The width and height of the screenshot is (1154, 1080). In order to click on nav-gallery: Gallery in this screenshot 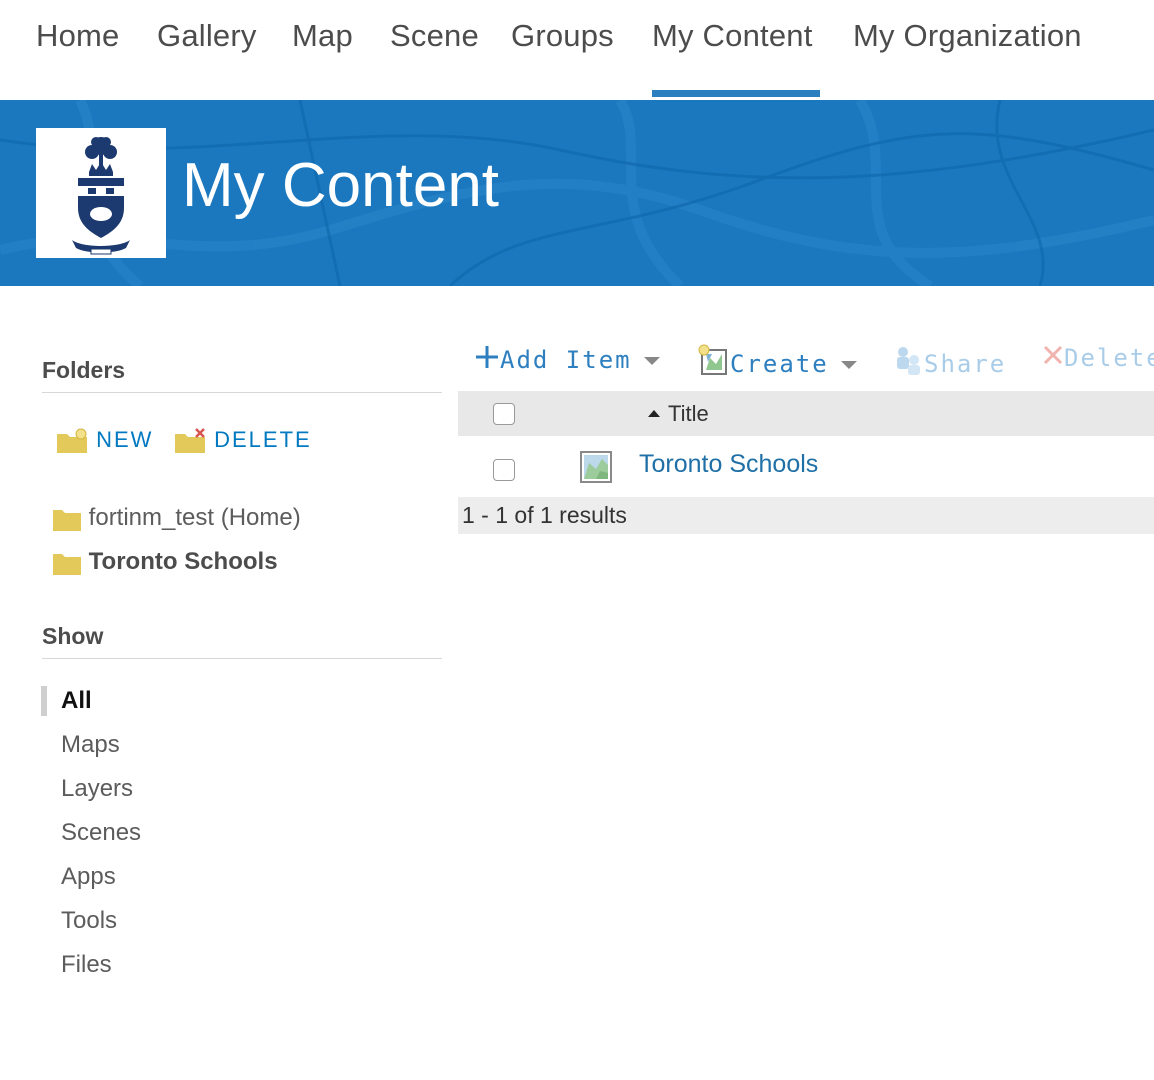, I will do `click(207, 36)`.